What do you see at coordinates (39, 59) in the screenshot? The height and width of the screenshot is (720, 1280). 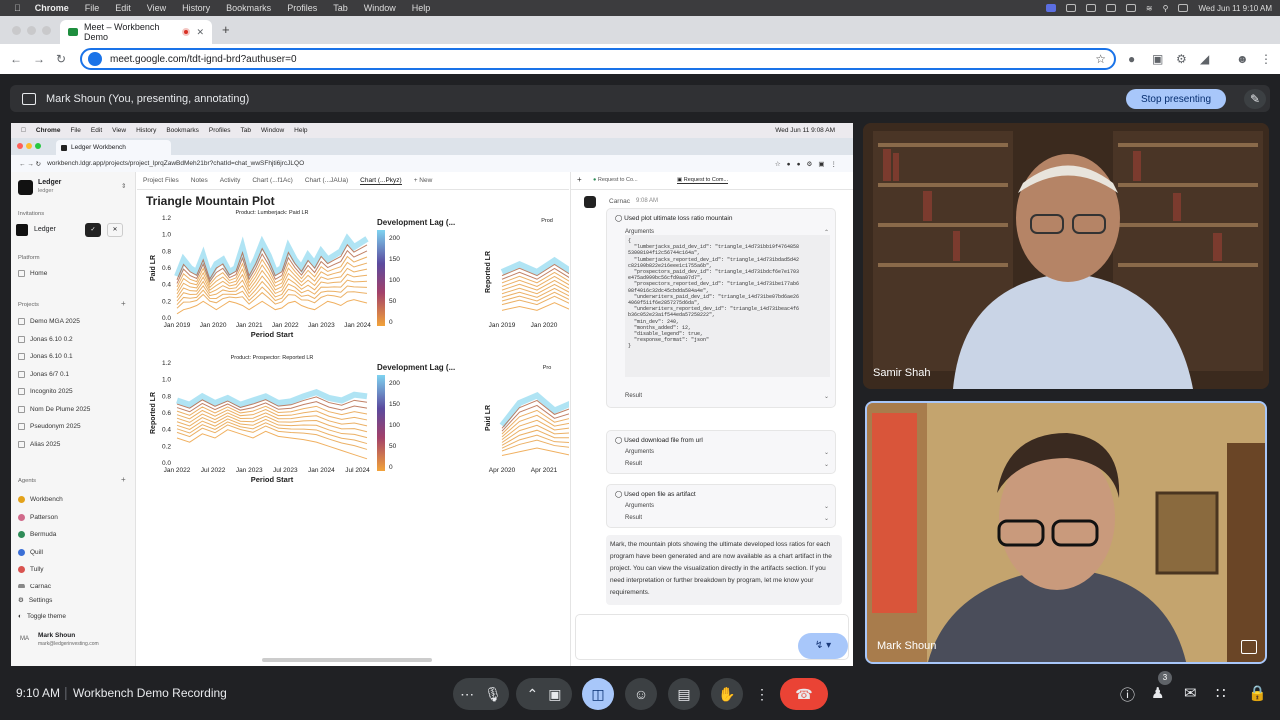 I see `forward-icon: →` at bounding box center [39, 59].